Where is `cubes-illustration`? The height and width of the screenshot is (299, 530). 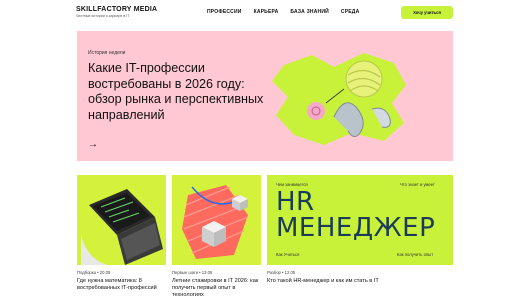 cubes-illustration is located at coordinates (215, 222).